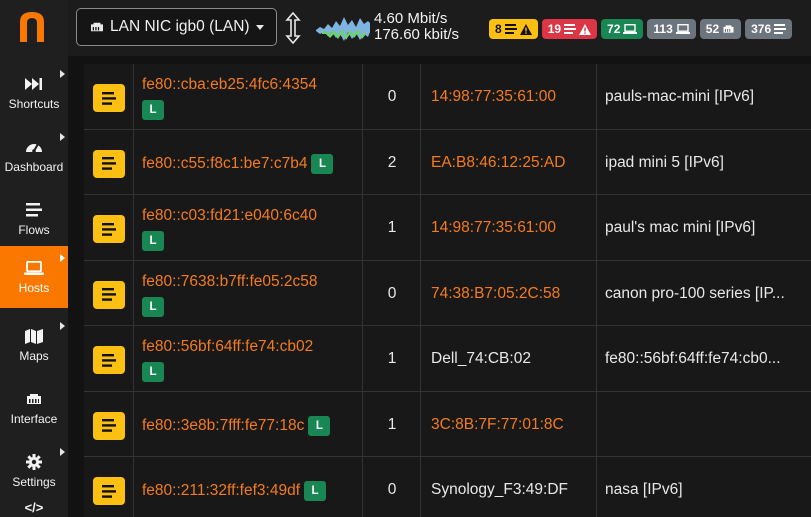 The height and width of the screenshot is (517, 811). Describe the element at coordinates (34, 336) in the screenshot. I see `map-icon` at that location.